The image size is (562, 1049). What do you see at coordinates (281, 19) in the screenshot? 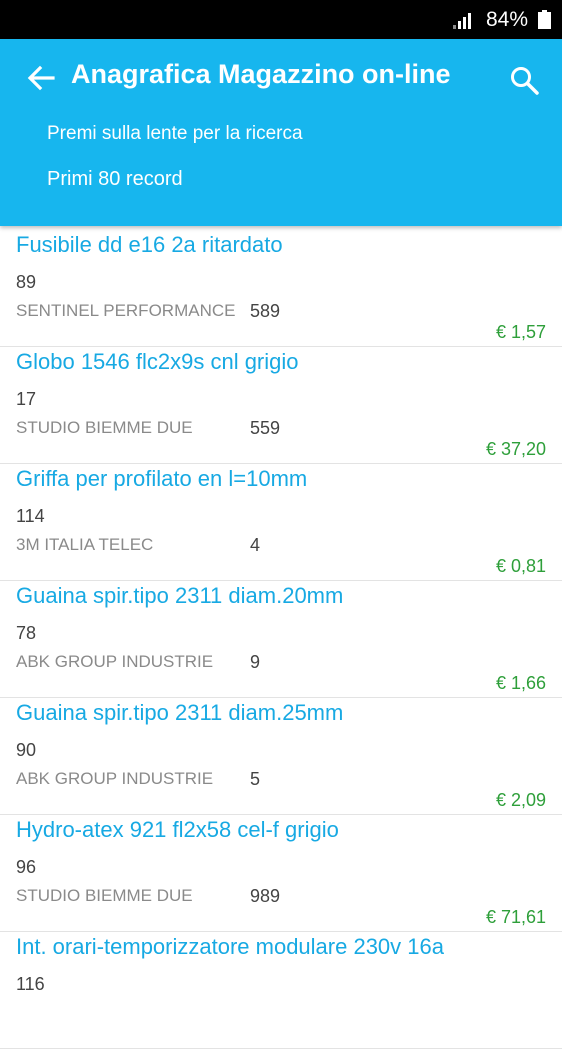
I see `status-bar: 84%` at bounding box center [281, 19].